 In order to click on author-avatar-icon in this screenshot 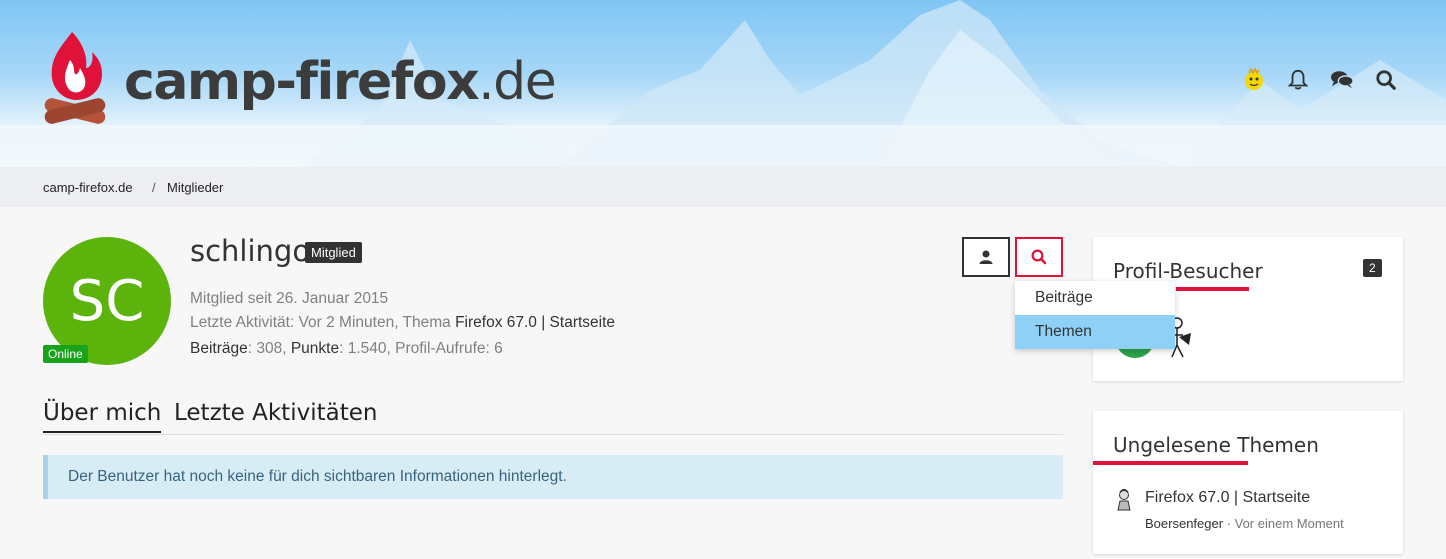, I will do `click(1124, 499)`.